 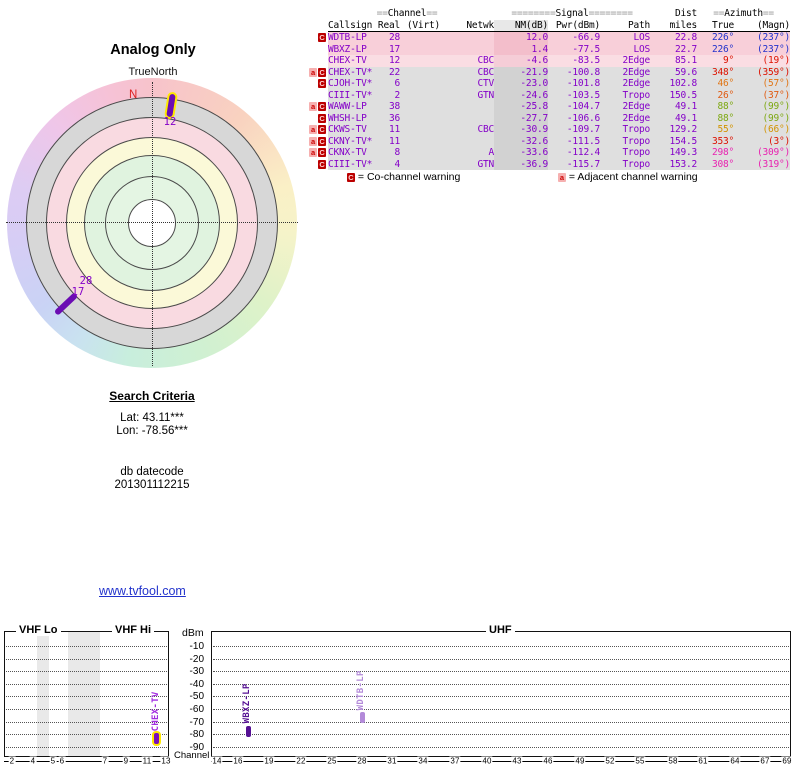 What do you see at coordinates (217, 761) in the screenshot?
I see `channel-tick-label: 14` at bounding box center [217, 761].